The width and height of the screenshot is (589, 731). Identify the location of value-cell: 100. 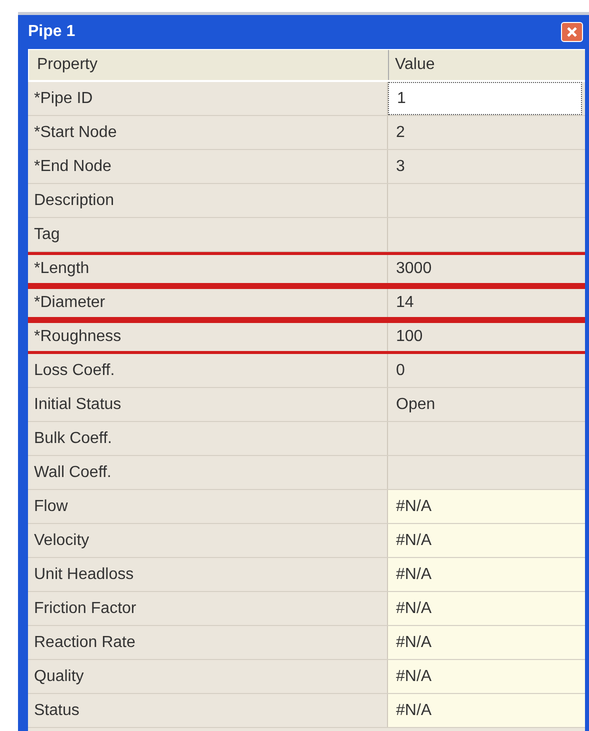
(486, 337).